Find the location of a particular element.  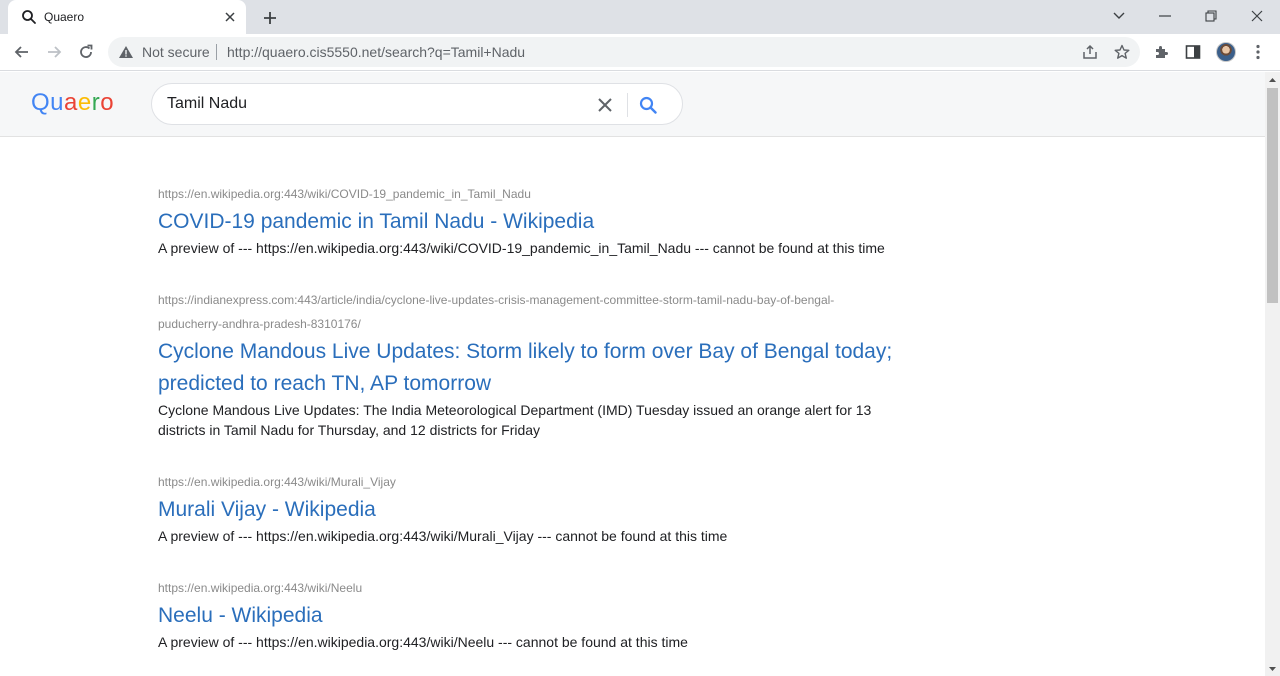

restore-button is located at coordinates (1211, 16).